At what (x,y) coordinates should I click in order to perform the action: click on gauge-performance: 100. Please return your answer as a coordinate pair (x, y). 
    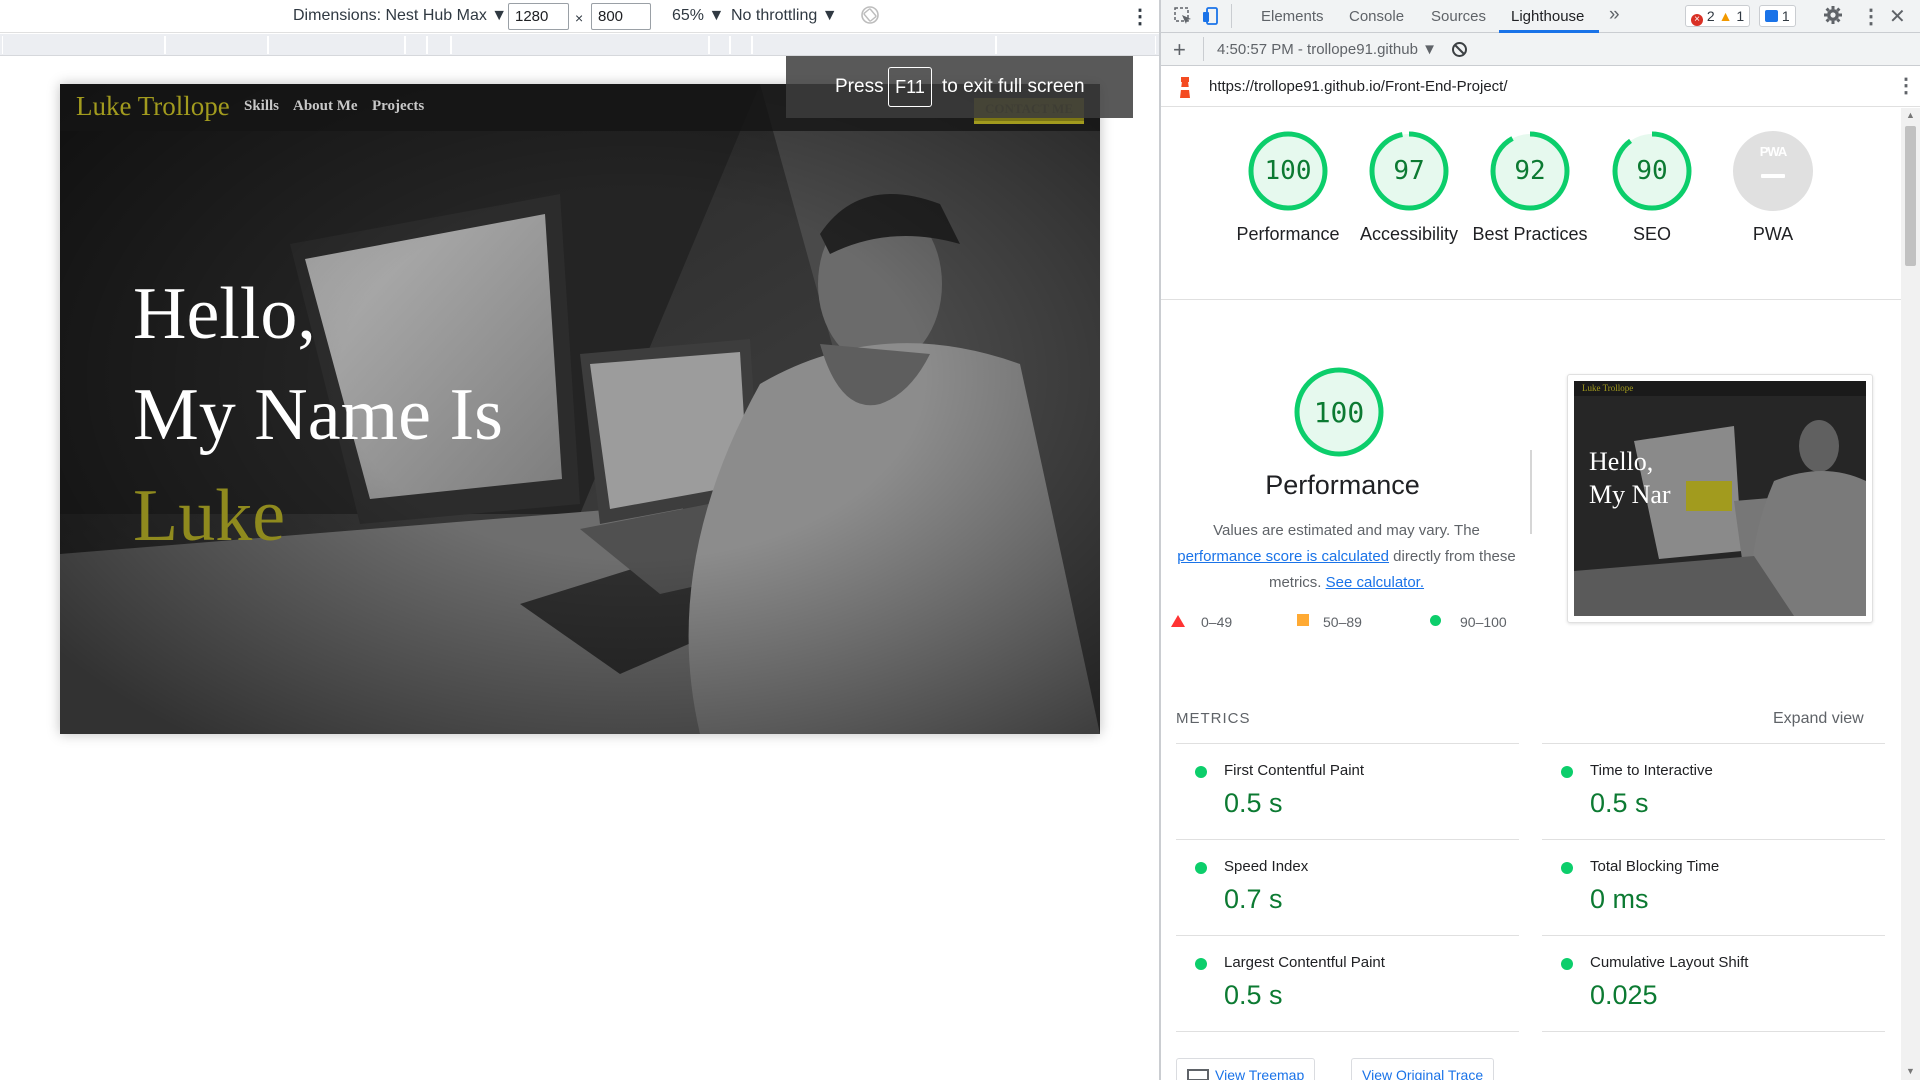
    Looking at the image, I should click on (1288, 171).